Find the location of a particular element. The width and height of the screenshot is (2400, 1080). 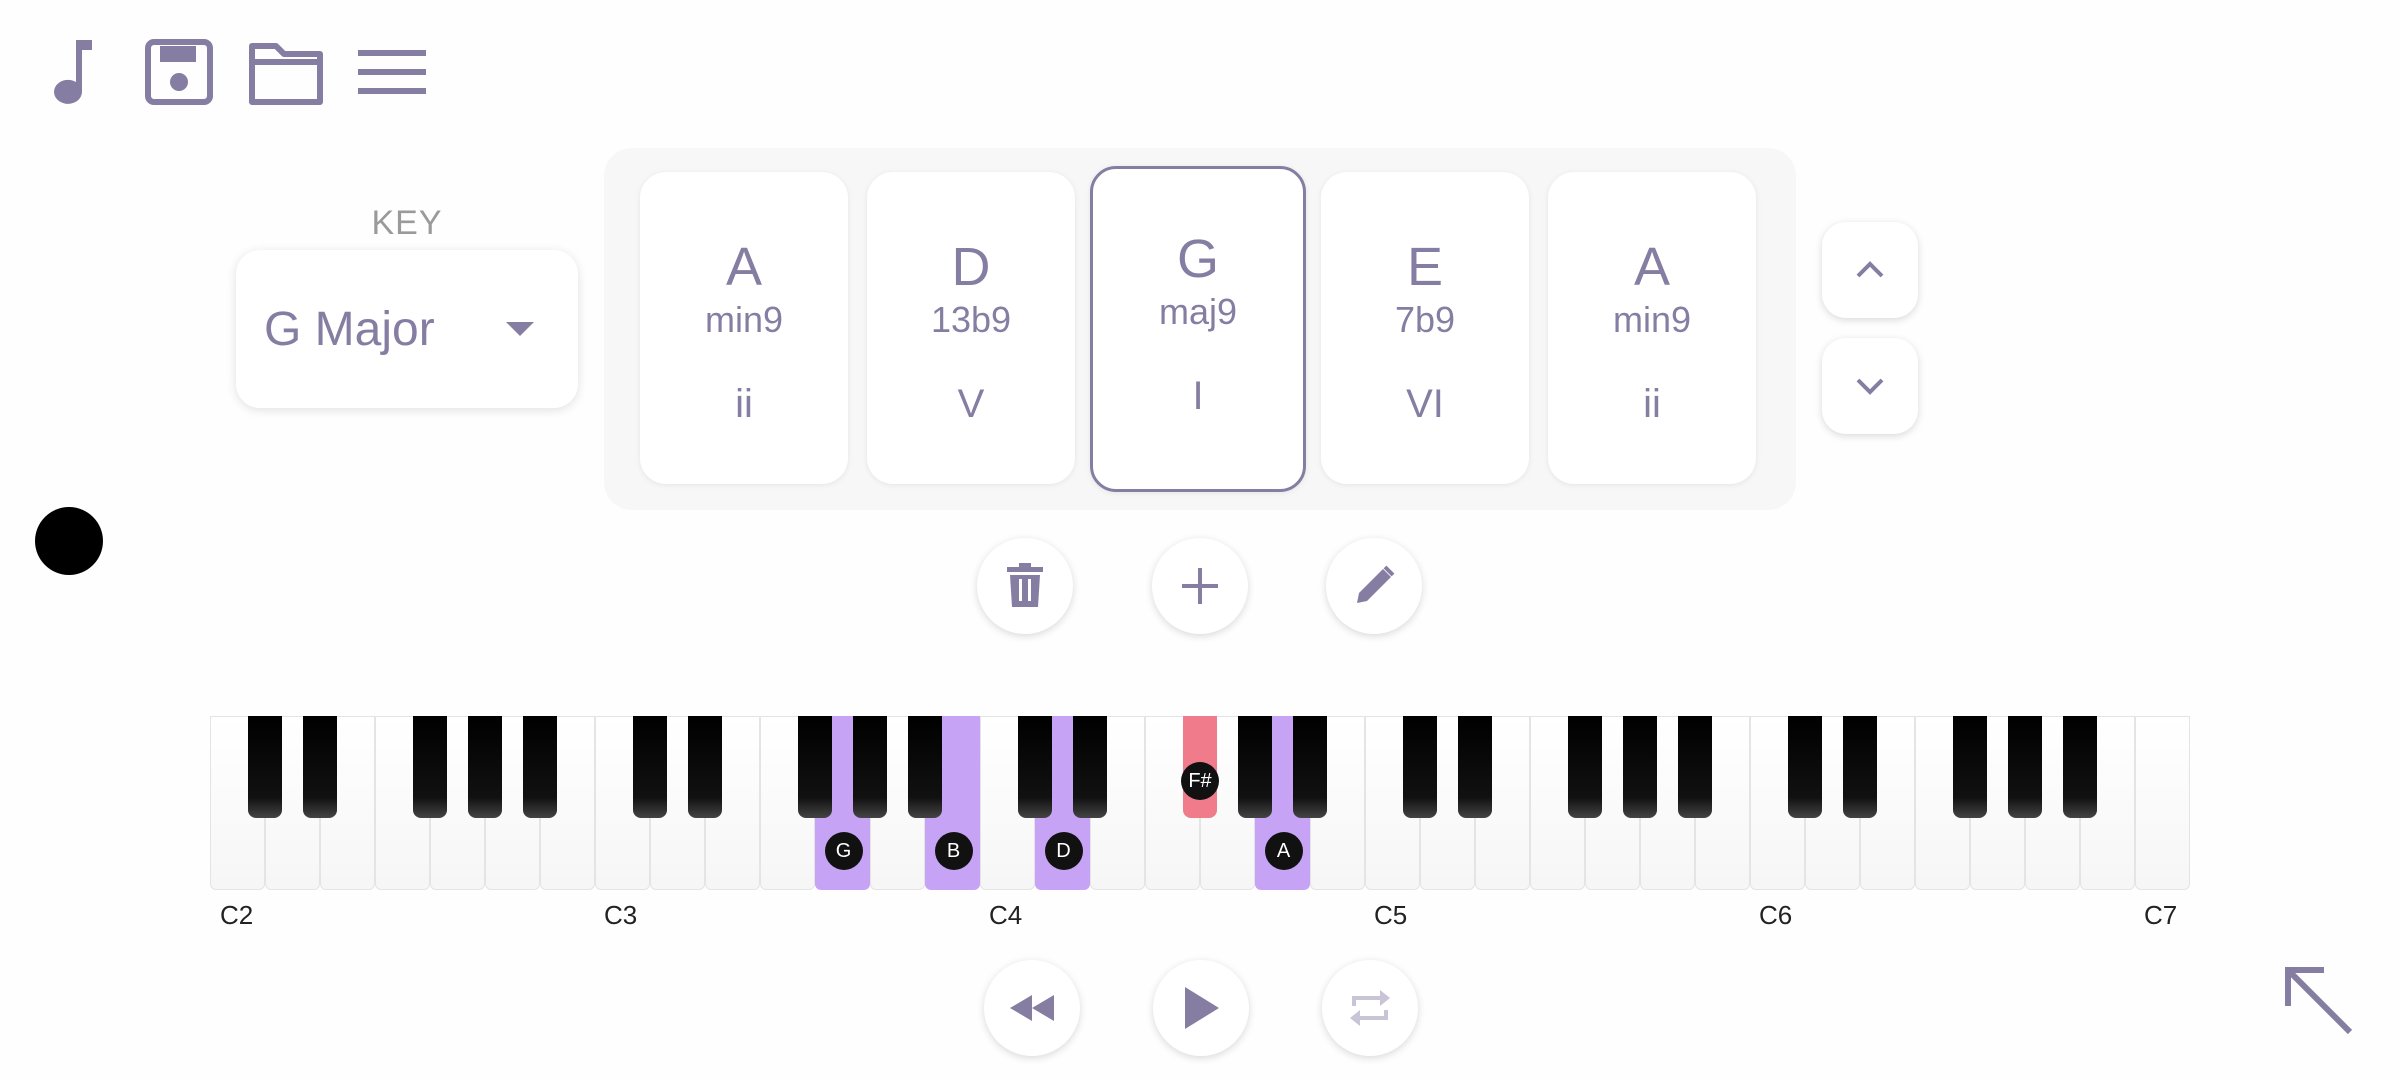

note-label: B is located at coordinates (953, 851).